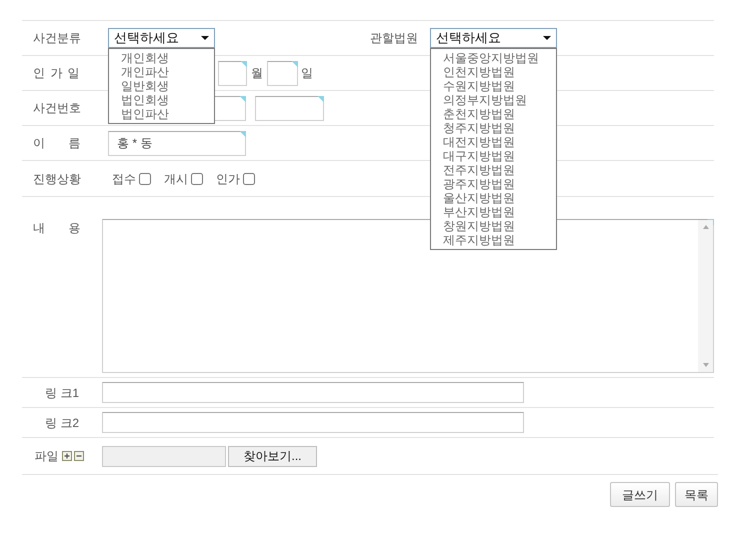 Image resolution: width=731 pixels, height=546 pixels. Describe the element at coordinates (499, 86) in the screenshot. I see `dropdown-option: 수원지방법원` at that location.